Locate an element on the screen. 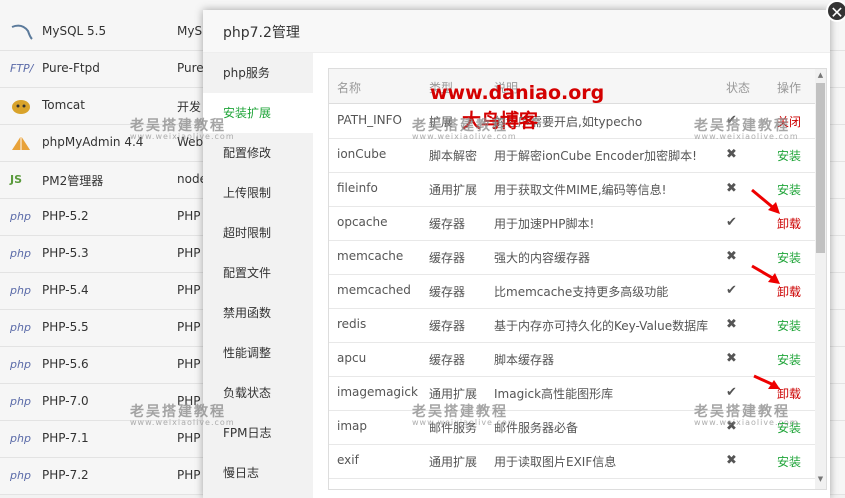  ext-desc: Imagick高性能图形库 is located at coordinates (554, 394).